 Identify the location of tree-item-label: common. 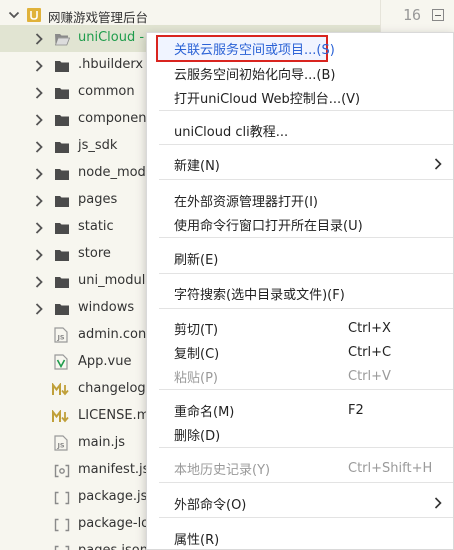
(106, 91).